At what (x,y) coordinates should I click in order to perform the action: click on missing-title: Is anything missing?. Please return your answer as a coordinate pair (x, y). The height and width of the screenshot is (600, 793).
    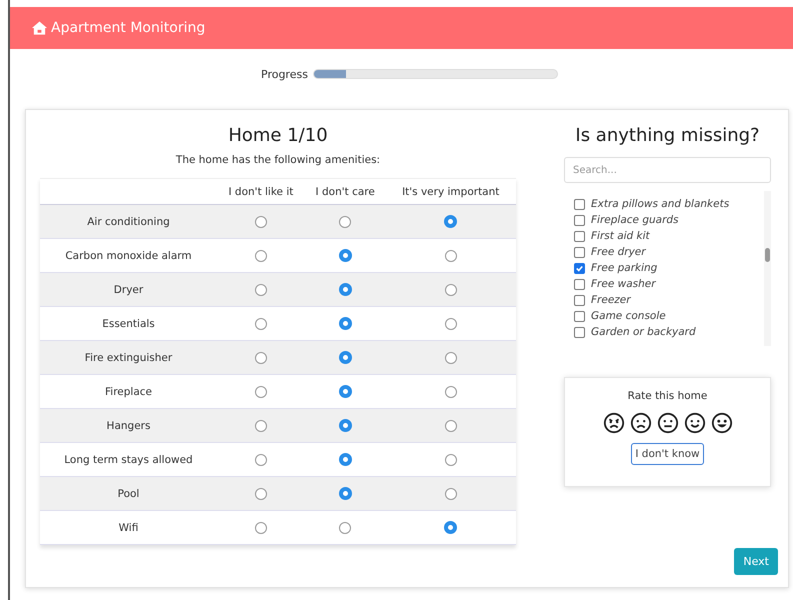
    Looking at the image, I should click on (667, 135).